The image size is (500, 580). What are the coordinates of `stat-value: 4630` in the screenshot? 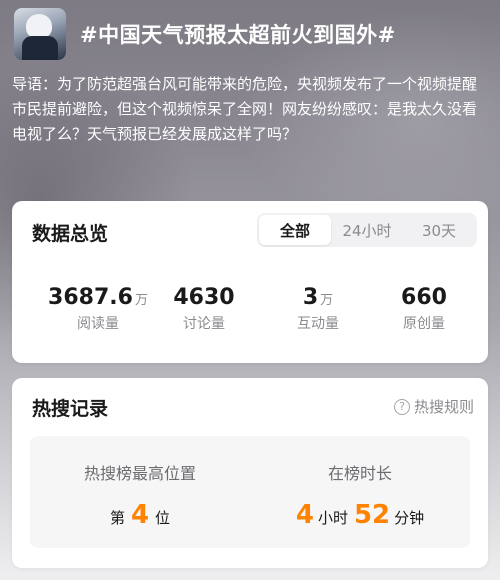 It's located at (204, 297).